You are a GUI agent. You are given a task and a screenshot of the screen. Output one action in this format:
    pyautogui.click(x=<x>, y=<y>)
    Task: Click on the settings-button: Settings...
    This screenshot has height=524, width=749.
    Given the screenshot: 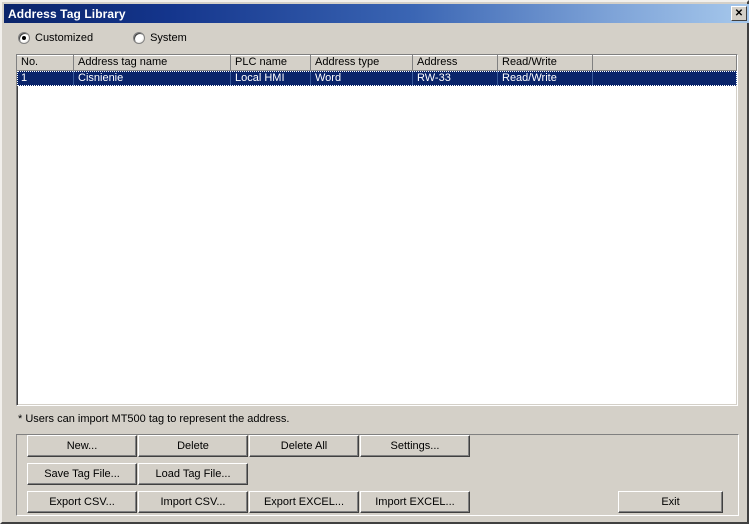 What is the action you would take?
    pyautogui.click(x=415, y=446)
    